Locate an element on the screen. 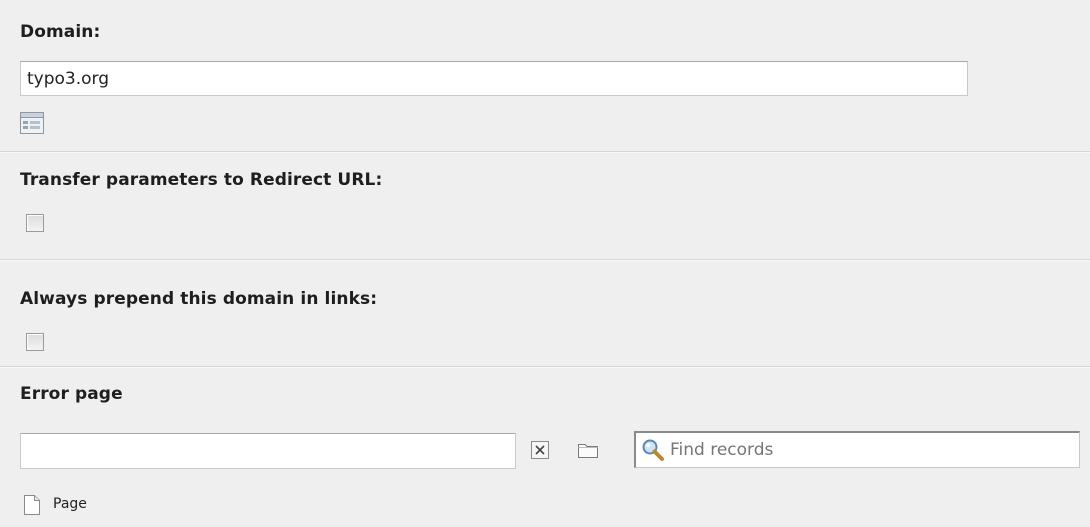  prepend-domain-label: Always prepend this domain in links: is located at coordinates (199, 299).